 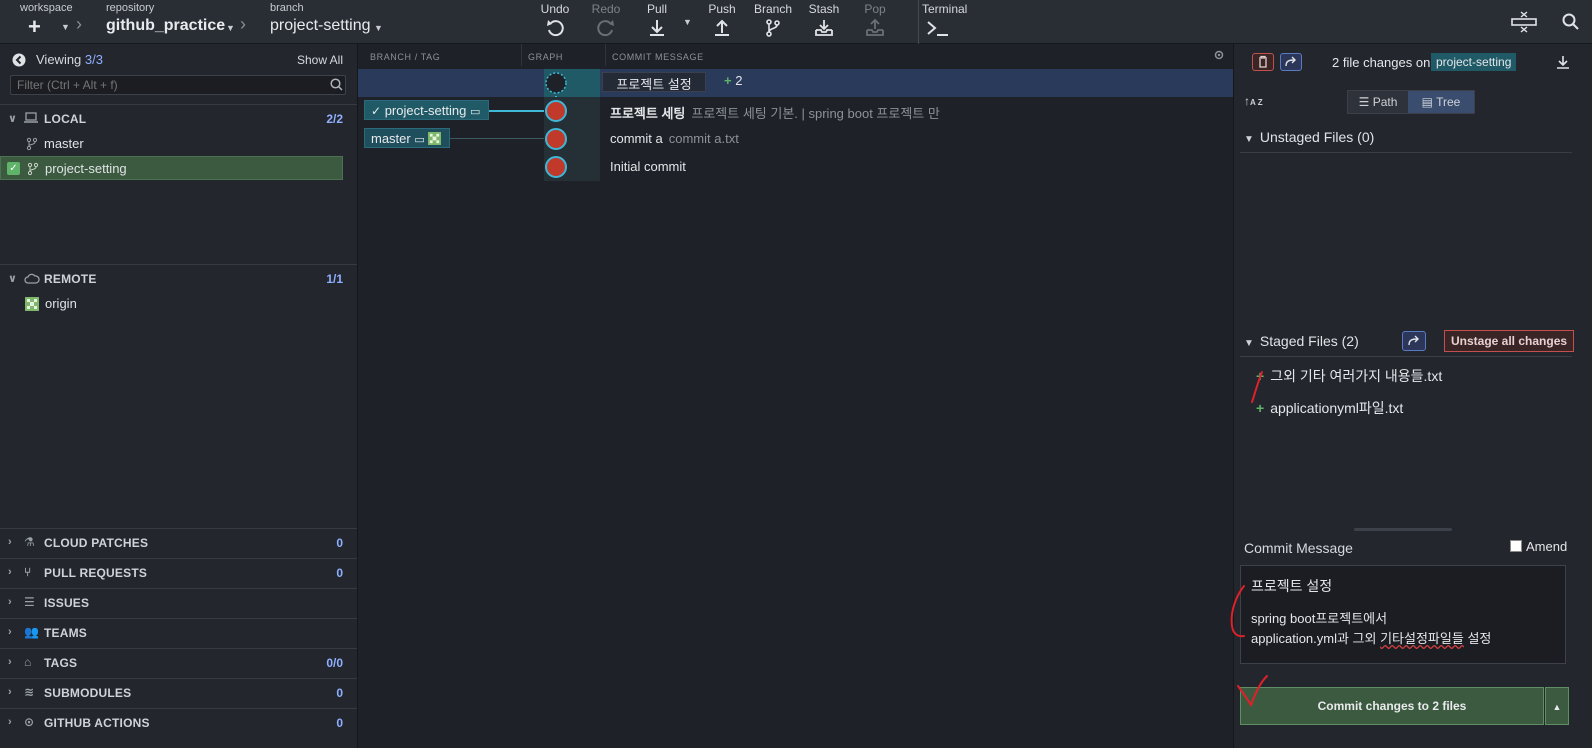 What do you see at coordinates (795, 83) in the screenshot?
I see `wip-row: 프로젝트 설정 + 2` at bounding box center [795, 83].